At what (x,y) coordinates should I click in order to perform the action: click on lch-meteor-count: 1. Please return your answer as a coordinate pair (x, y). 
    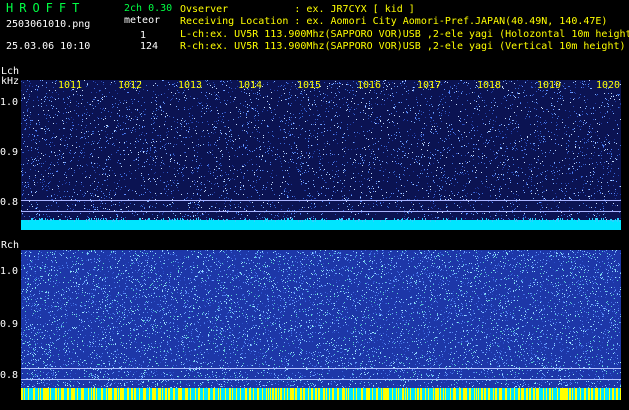
    Looking at the image, I should click on (143, 35).